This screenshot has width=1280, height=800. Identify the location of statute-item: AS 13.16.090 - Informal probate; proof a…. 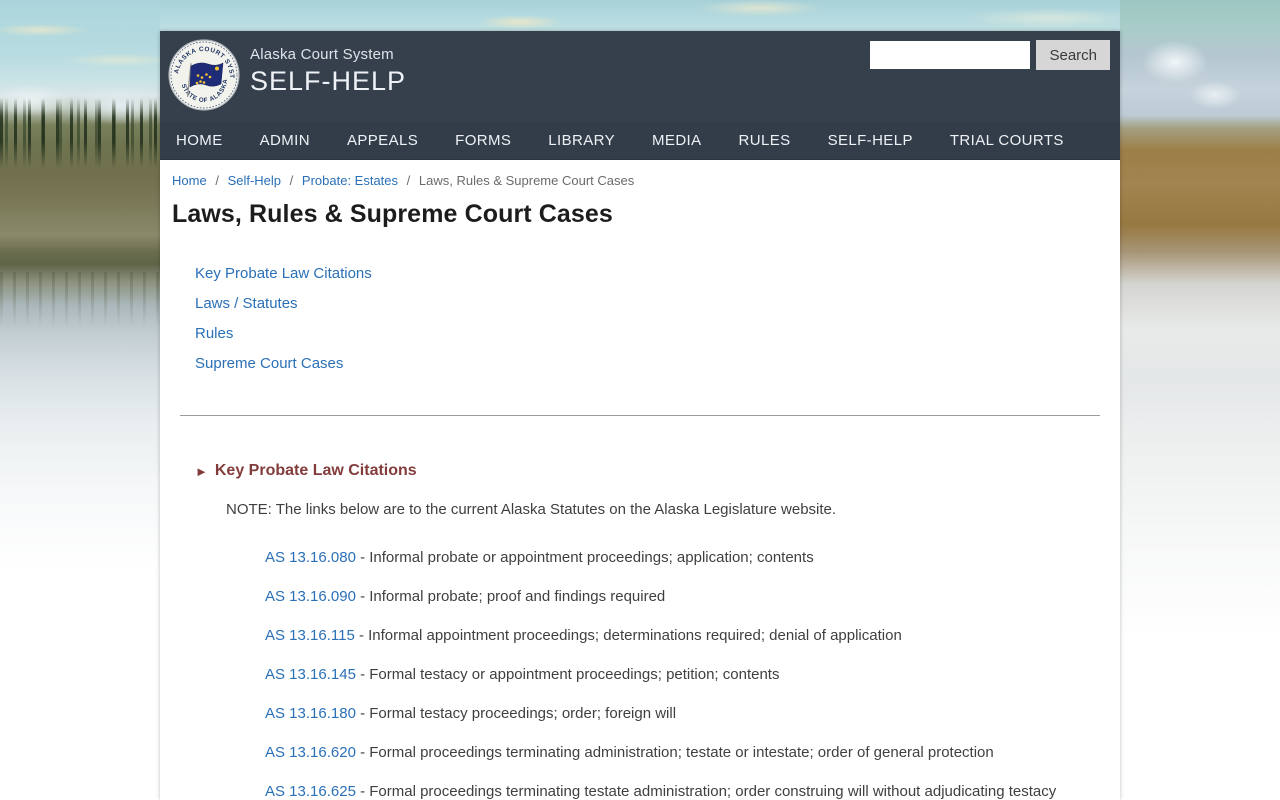
(682, 596).